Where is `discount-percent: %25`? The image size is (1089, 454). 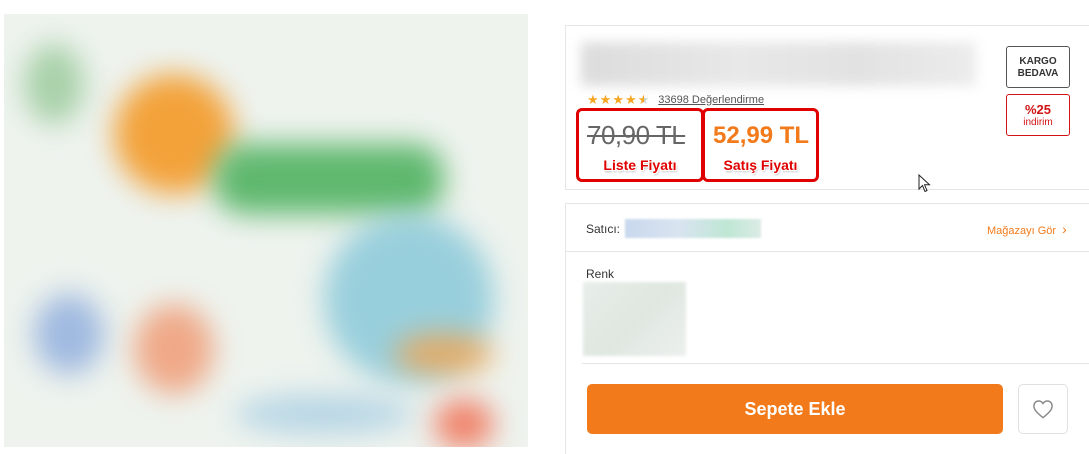 discount-percent: %25 is located at coordinates (1038, 109).